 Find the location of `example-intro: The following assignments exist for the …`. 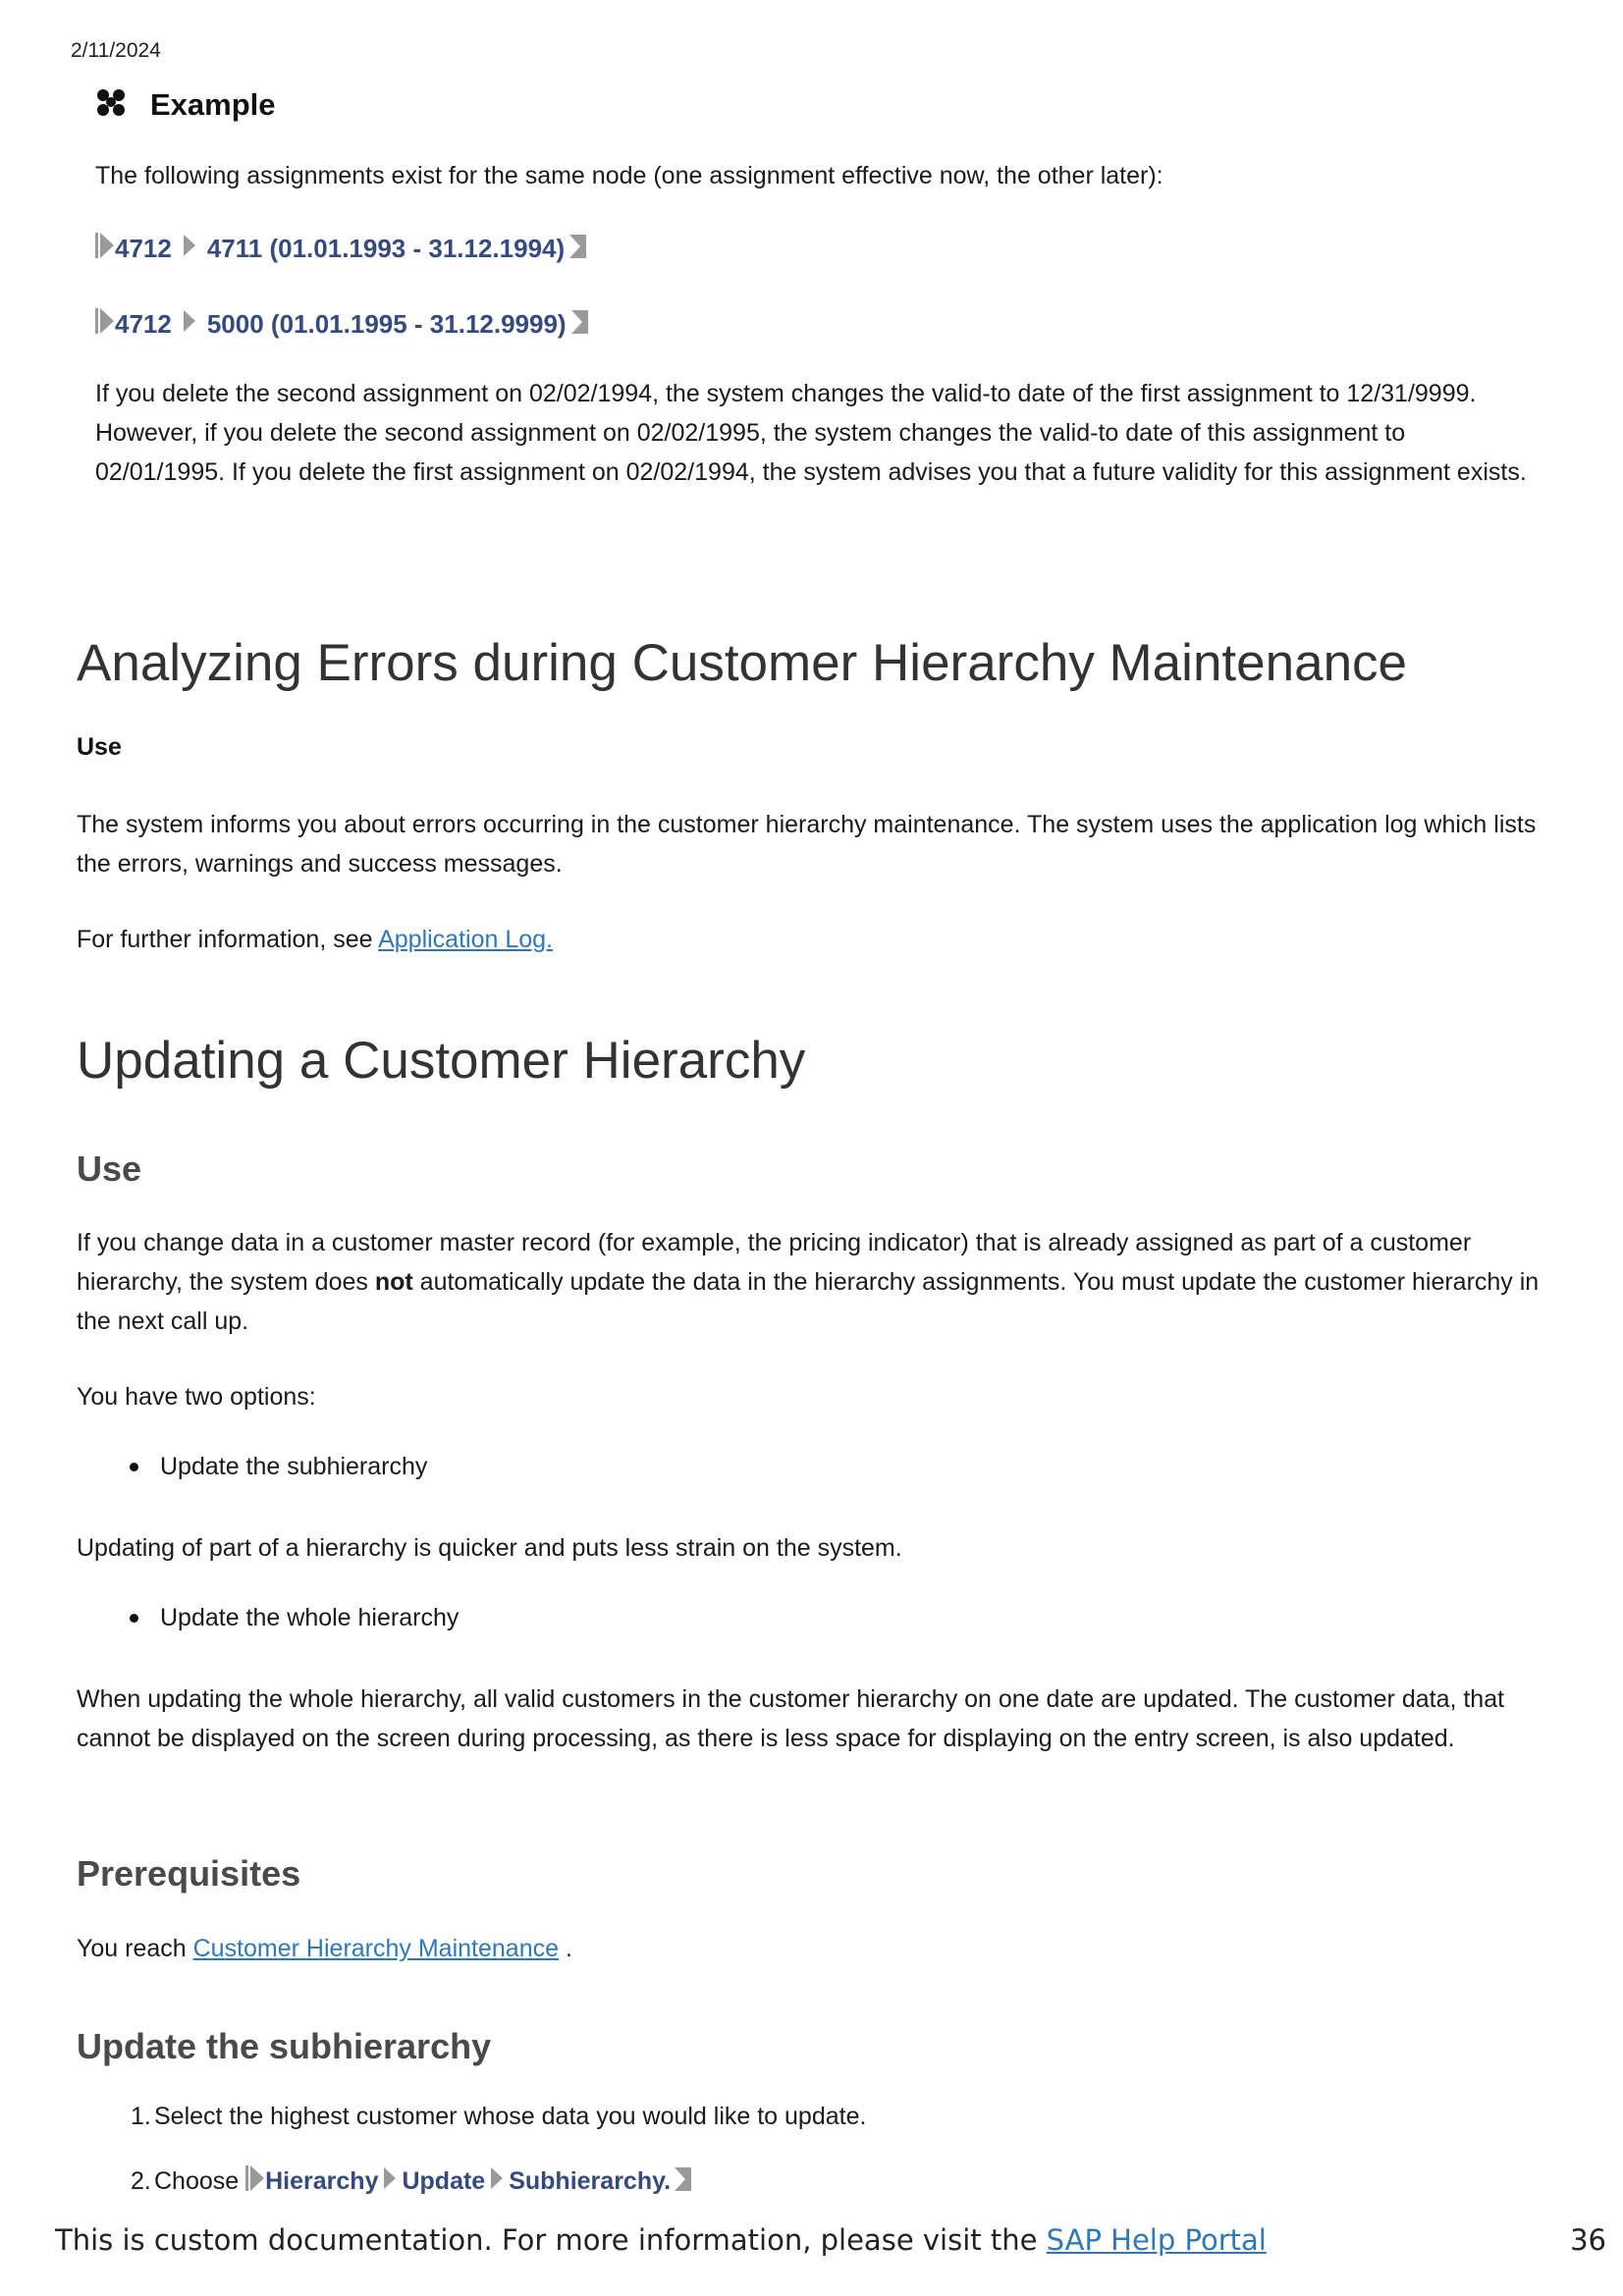

example-intro: The following assignments exist for the … is located at coordinates (629, 175).